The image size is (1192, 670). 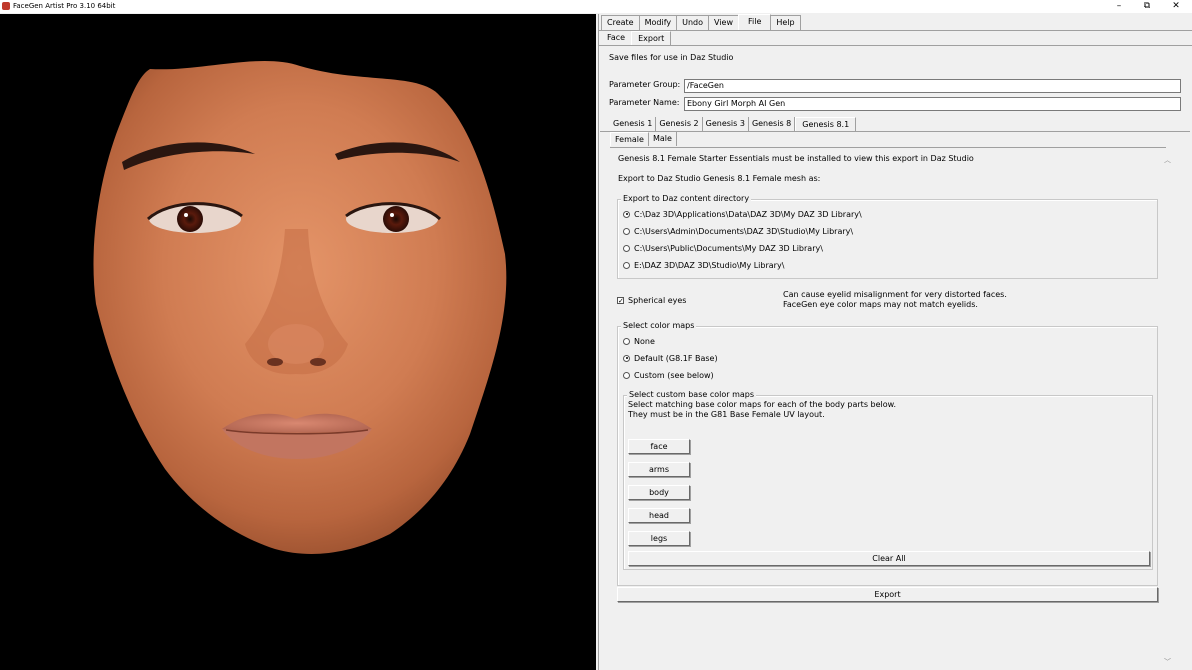 What do you see at coordinates (616, 38) in the screenshot?
I see `tab-face: Face` at bounding box center [616, 38].